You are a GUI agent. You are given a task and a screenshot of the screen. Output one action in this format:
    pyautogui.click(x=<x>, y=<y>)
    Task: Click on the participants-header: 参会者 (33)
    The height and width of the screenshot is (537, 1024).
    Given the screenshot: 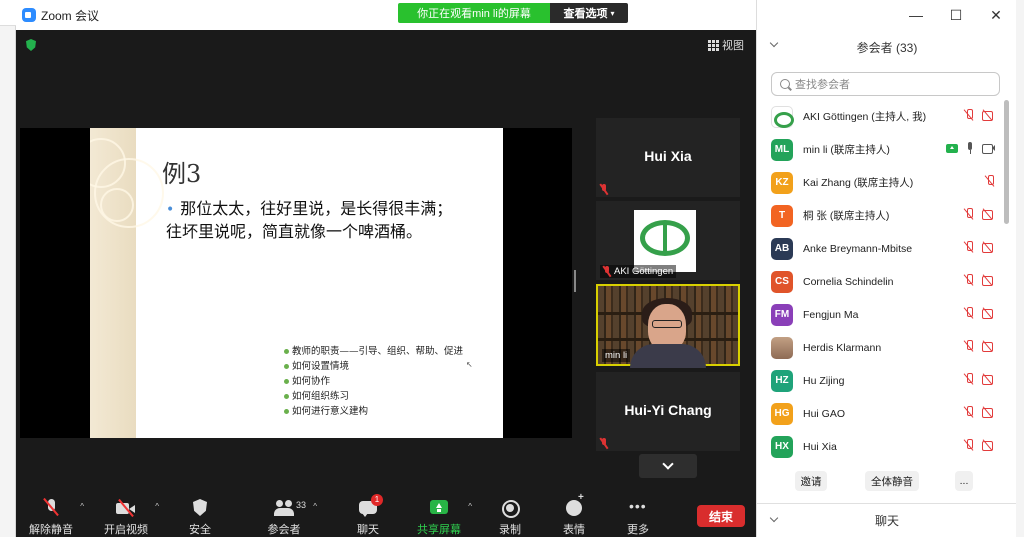 What is the action you would take?
    pyautogui.click(x=887, y=47)
    